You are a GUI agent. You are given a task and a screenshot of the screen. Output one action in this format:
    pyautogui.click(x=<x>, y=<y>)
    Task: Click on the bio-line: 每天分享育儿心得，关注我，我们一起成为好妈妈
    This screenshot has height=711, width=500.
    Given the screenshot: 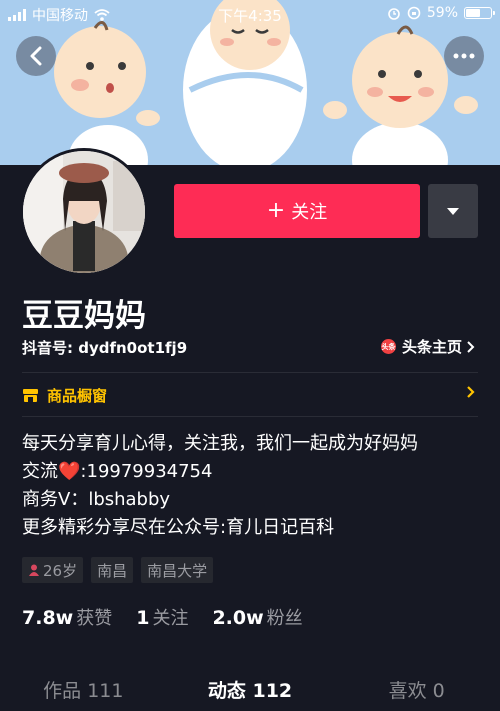 What is the action you would take?
    pyautogui.click(x=220, y=443)
    